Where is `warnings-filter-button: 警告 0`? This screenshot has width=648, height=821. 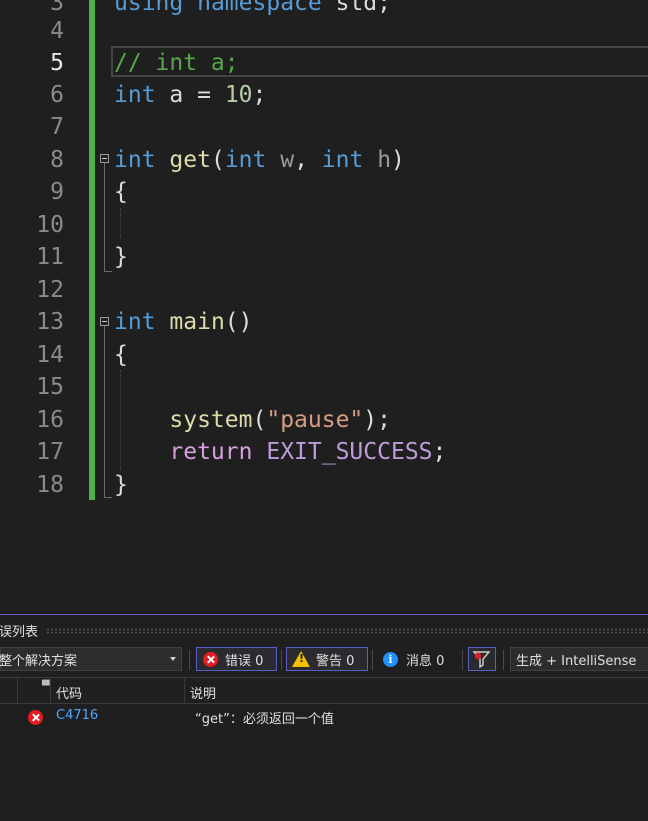 warnings-filter-button: 警告 0 is located at coordinates (327, 659).